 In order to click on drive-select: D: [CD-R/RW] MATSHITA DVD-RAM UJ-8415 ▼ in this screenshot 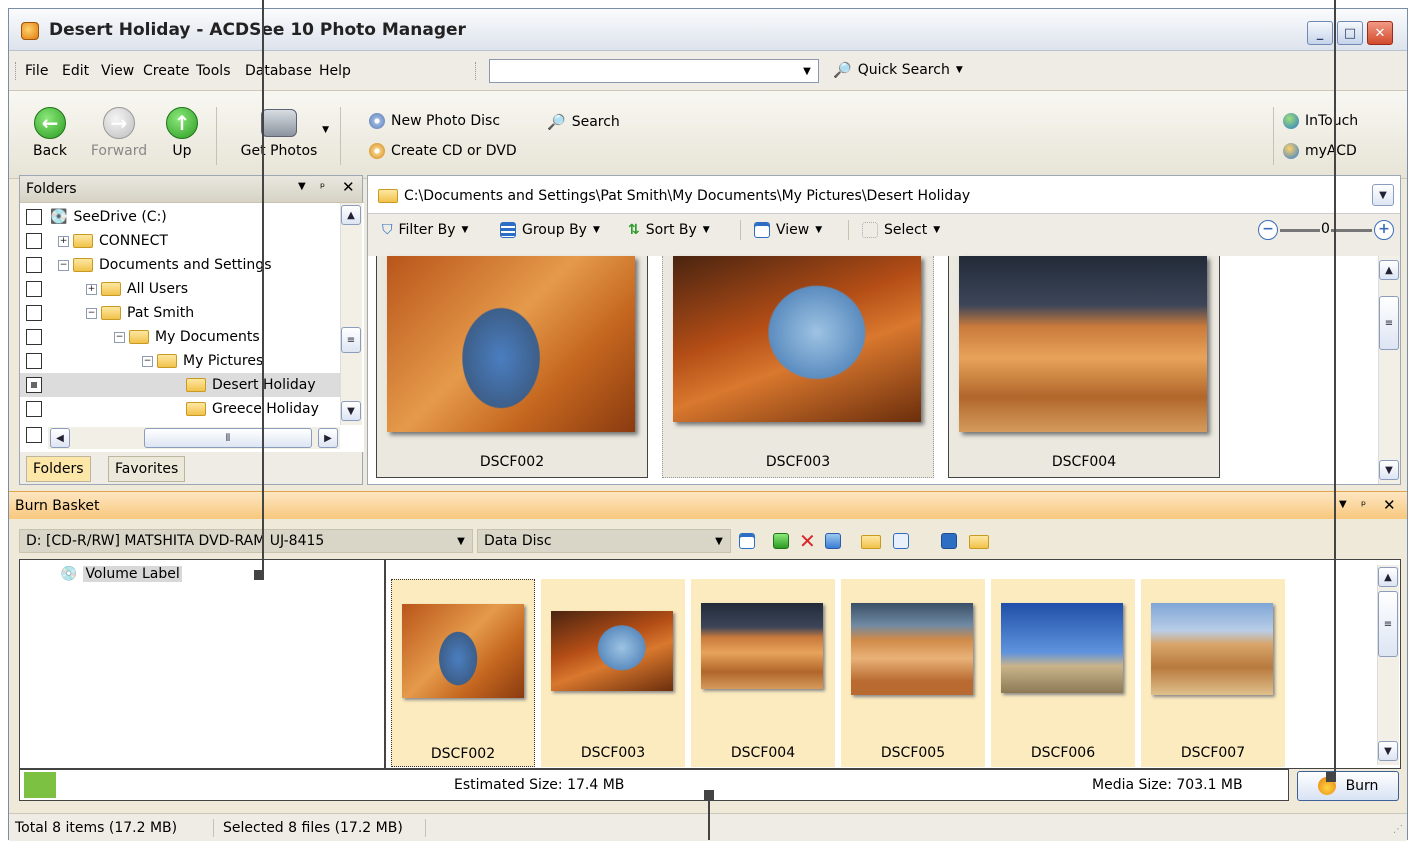, I will do `click(246, 541)`.